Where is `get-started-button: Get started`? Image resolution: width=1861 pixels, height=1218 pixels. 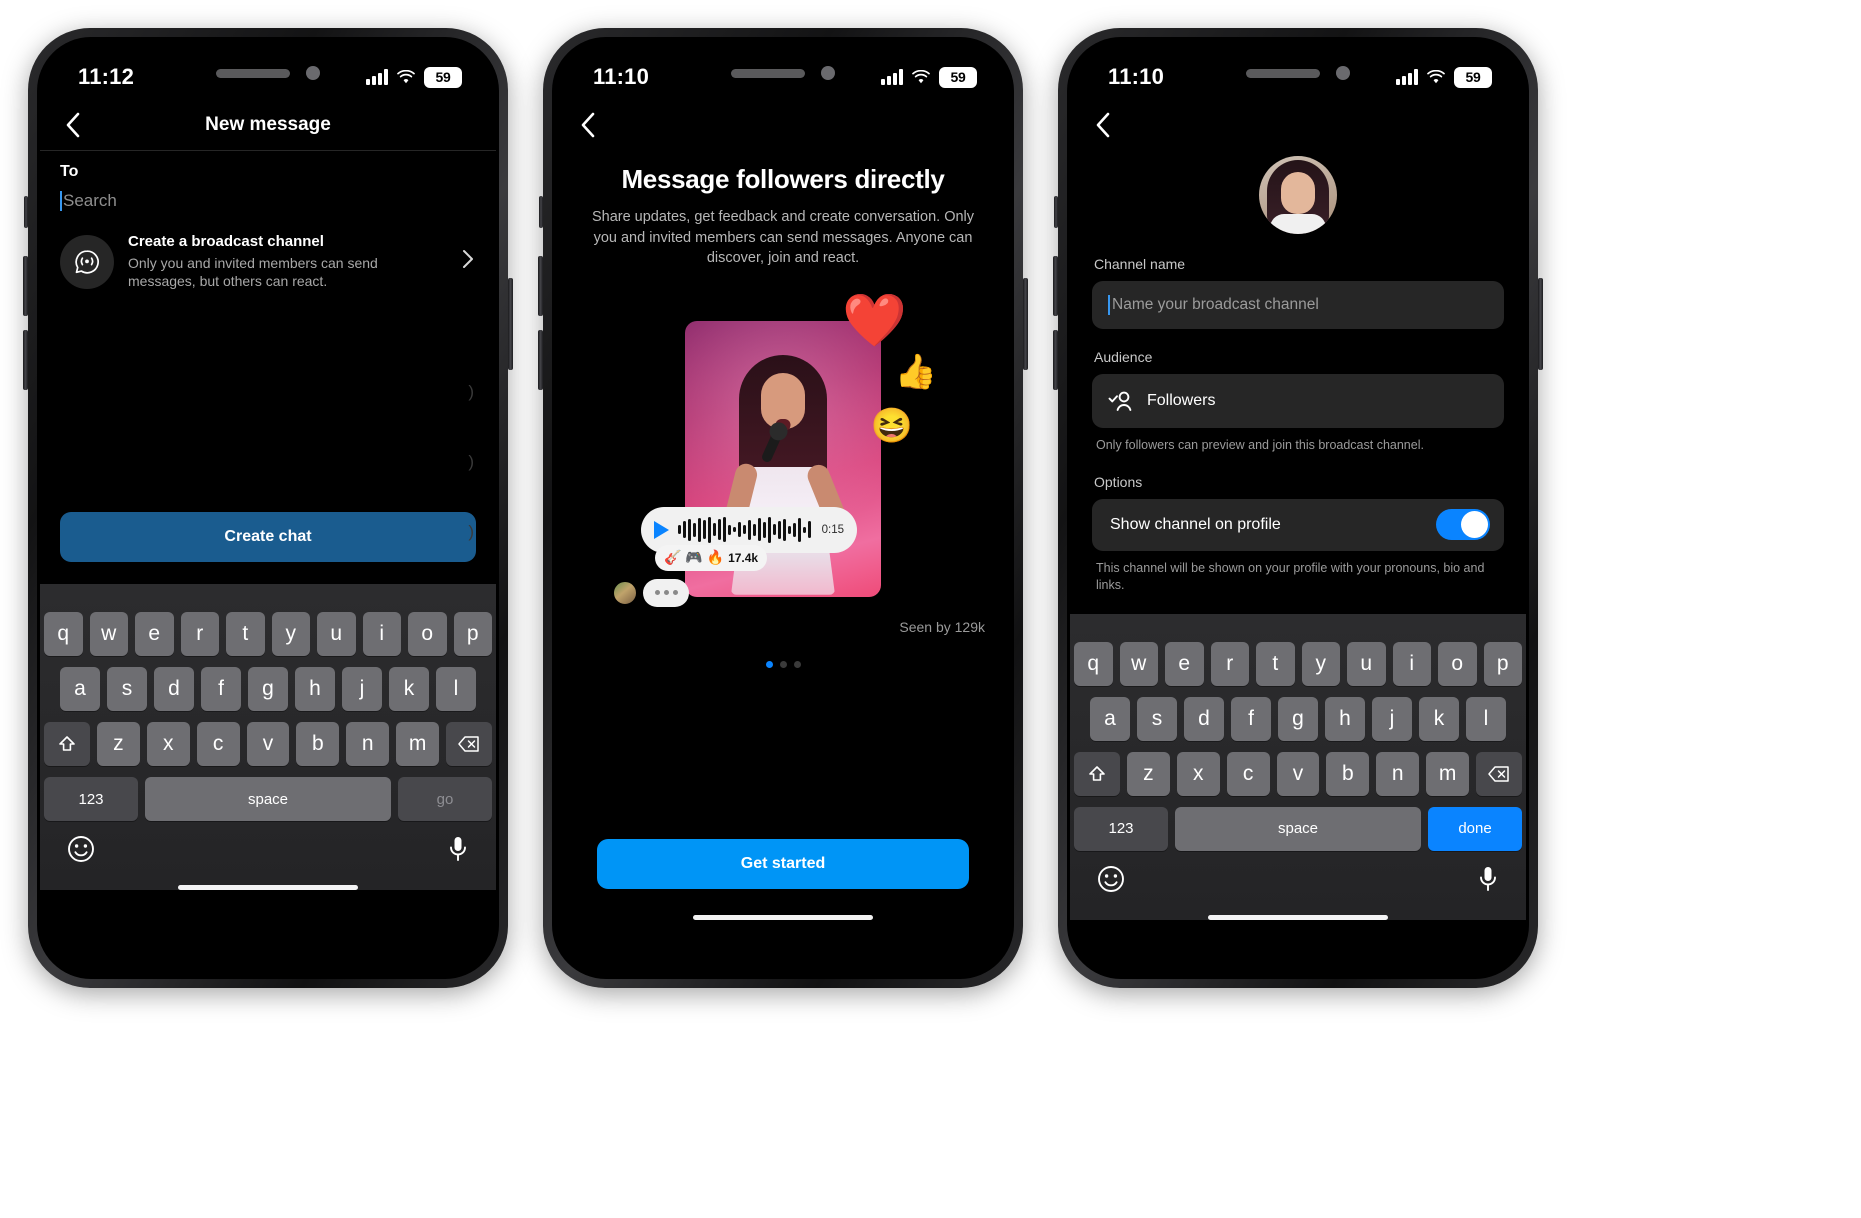
get-started-button: Get started is located at coordinates (783, 864).